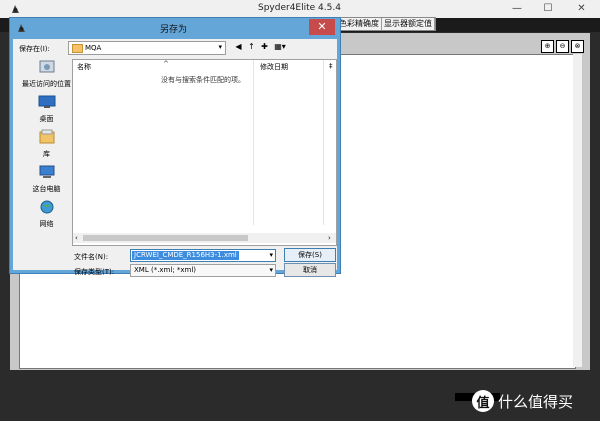 The image size is (600, 421). What do you see at coordinates (536, 401) in the screenshot?
I see `watermark-text: 什么值得买` at bounding box center [536, 401].